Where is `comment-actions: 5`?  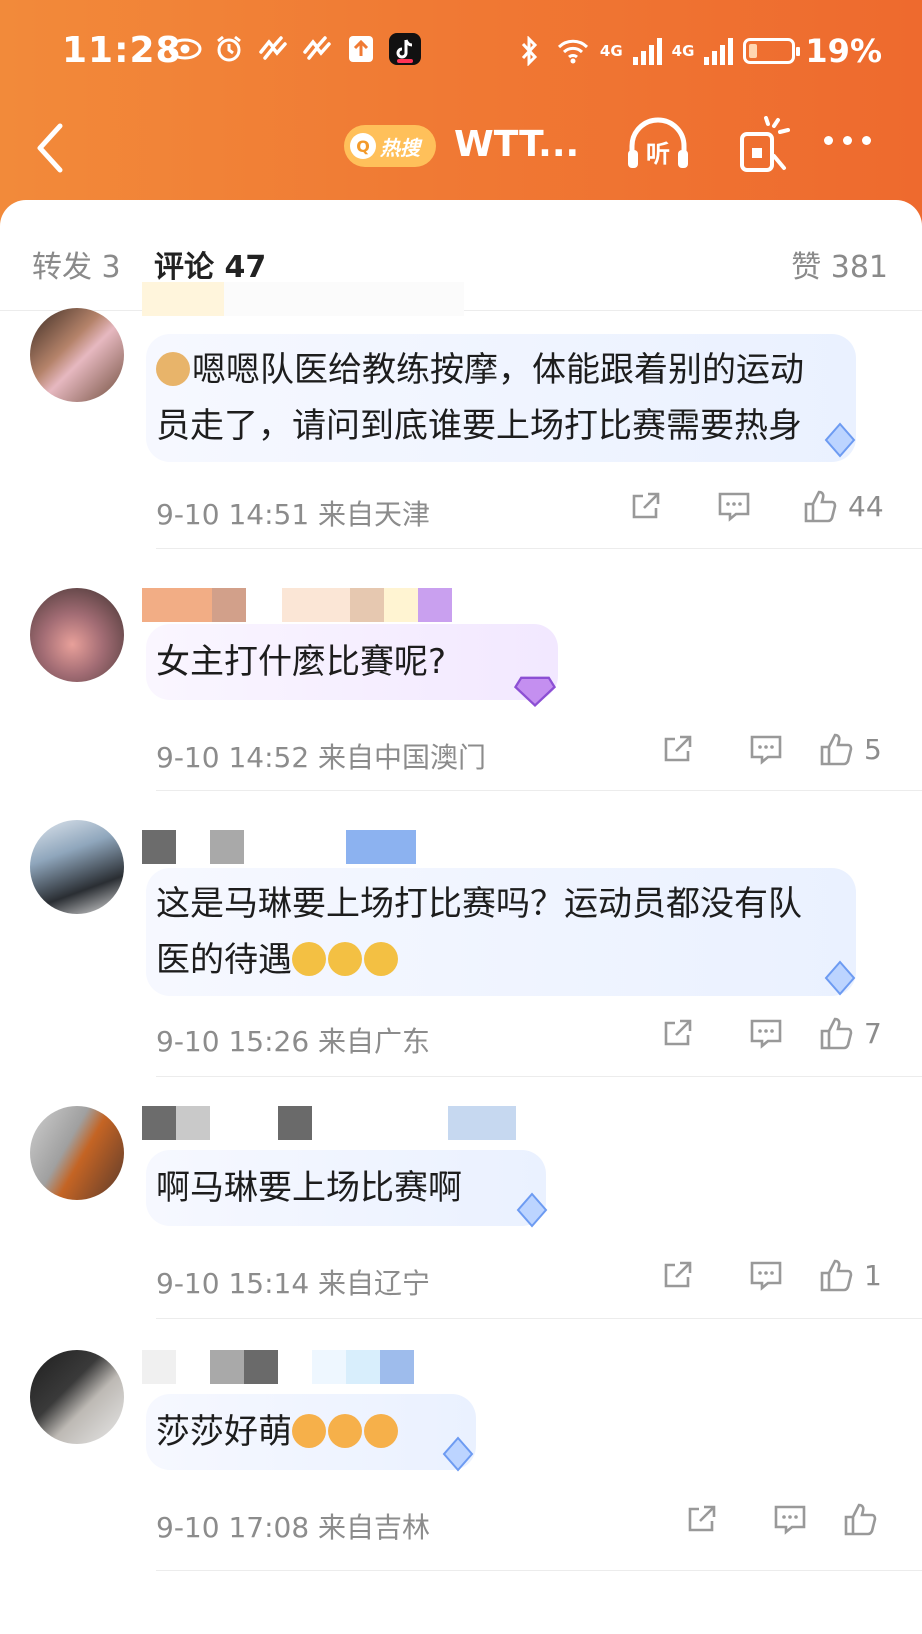
comment-actions: 5 is located at coordinates (778, 749).